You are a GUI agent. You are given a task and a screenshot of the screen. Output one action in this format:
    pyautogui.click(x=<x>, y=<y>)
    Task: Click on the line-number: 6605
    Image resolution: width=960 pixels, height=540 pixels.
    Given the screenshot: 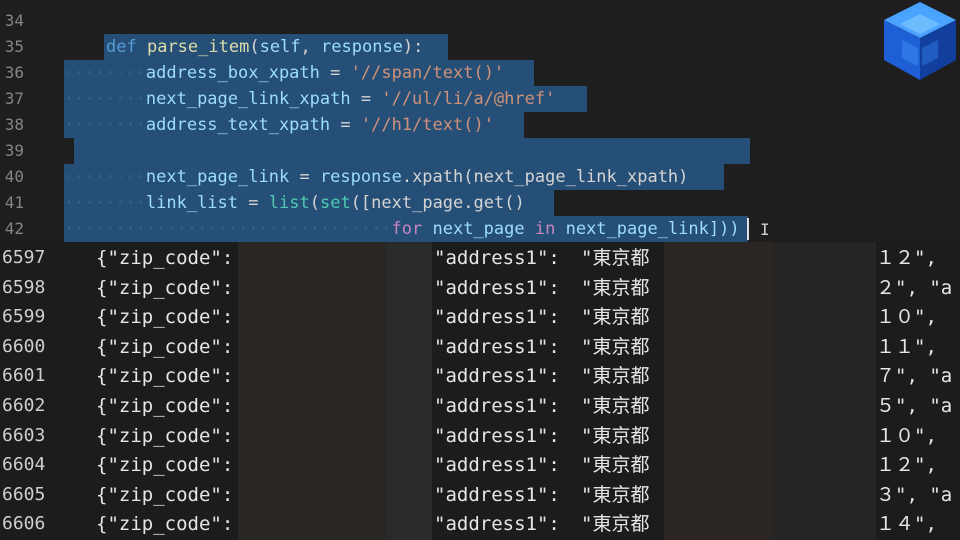 What is the action you would take?
    pyautogui.click(x=24, y=494)
    